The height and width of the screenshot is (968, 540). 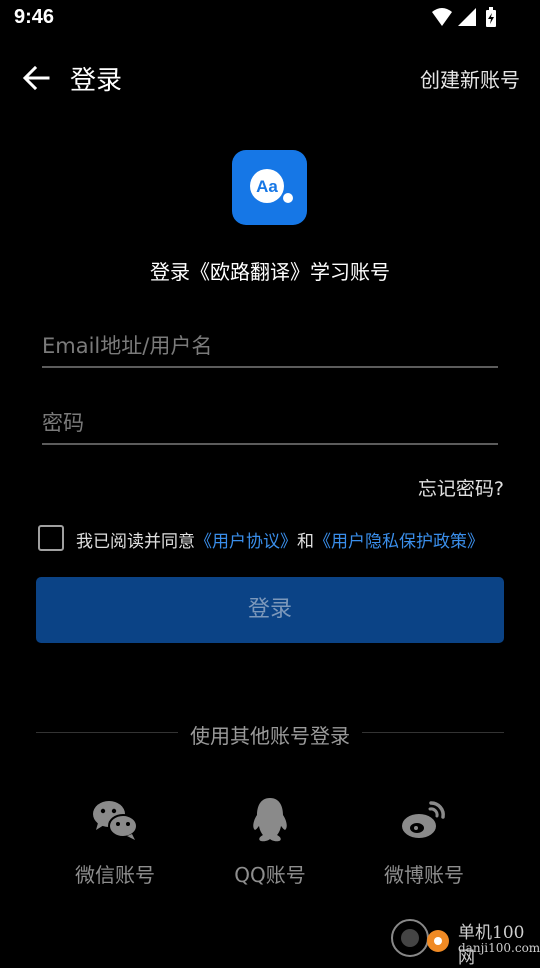 What do you see at coordinates (270, 422) in the screenshot?
I see `password-field: 密码` at bounding box center [270, 422].